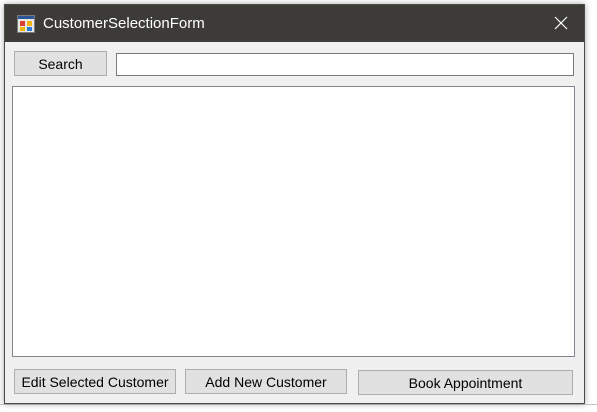  What do you see at coordinates (26, 24) in the screenshot?
I see `windows-form-icon` at bounding box center [26, 24].